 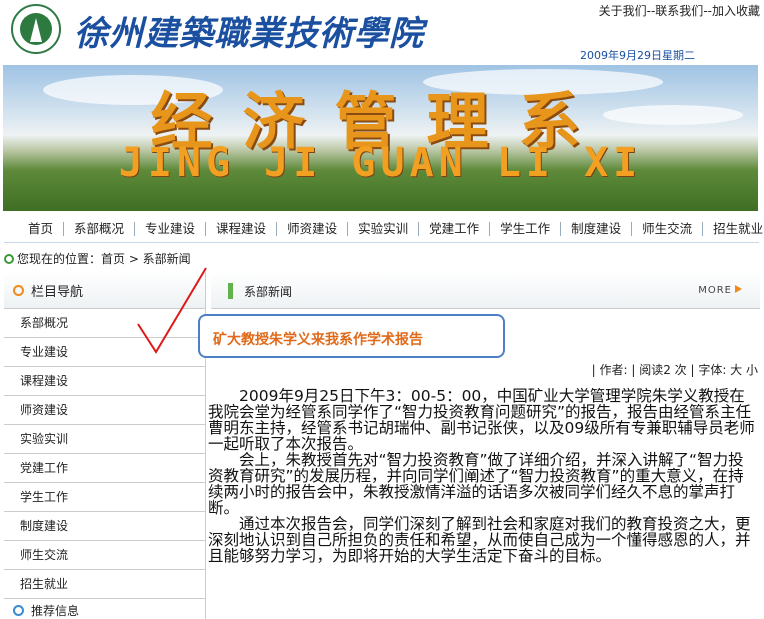 I want to click on section-header: 系部新闻 MORE, so click(x=485, y=290).